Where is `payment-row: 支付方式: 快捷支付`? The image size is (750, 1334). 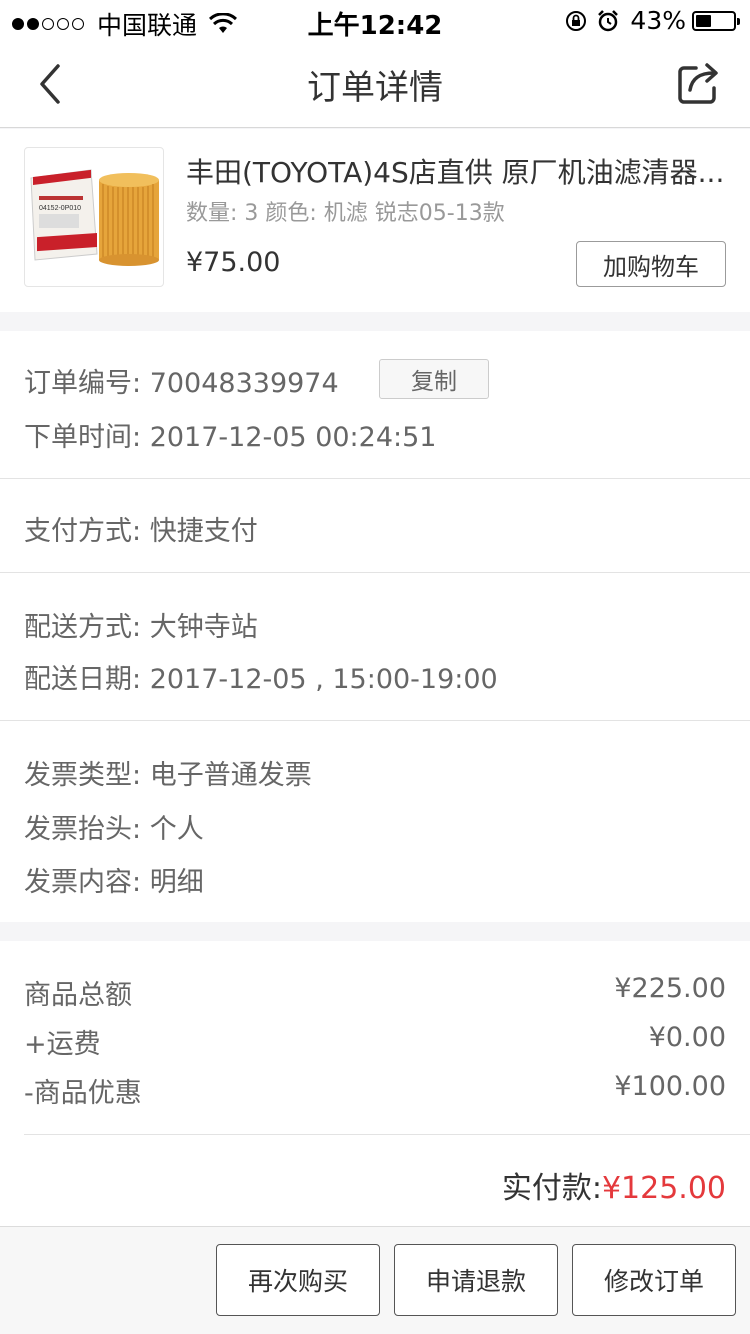
payment-row: 支付方式: 快捷支付 is located at coordinates (141, 528).